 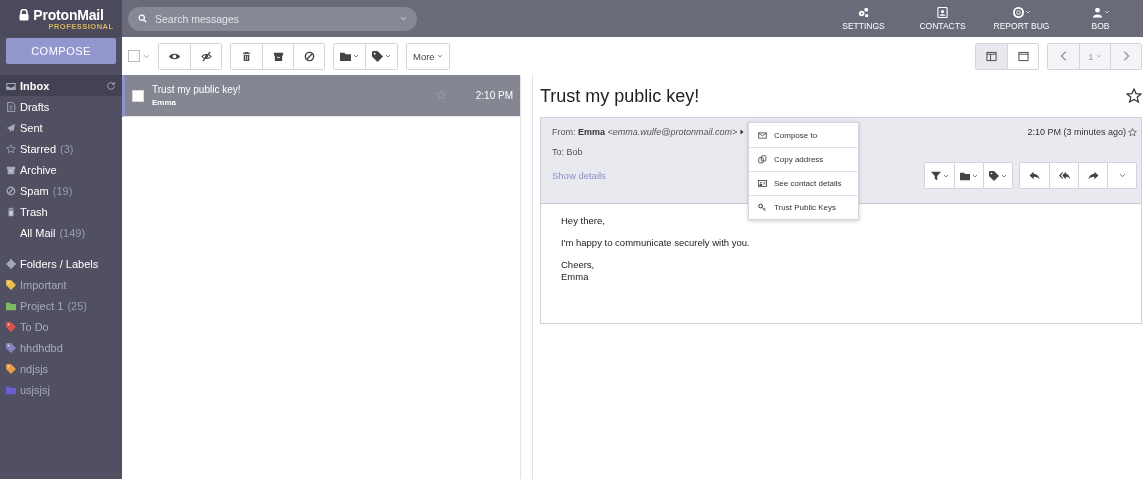 I want to click on folder-item: Archive, so click(x=61, y=169).